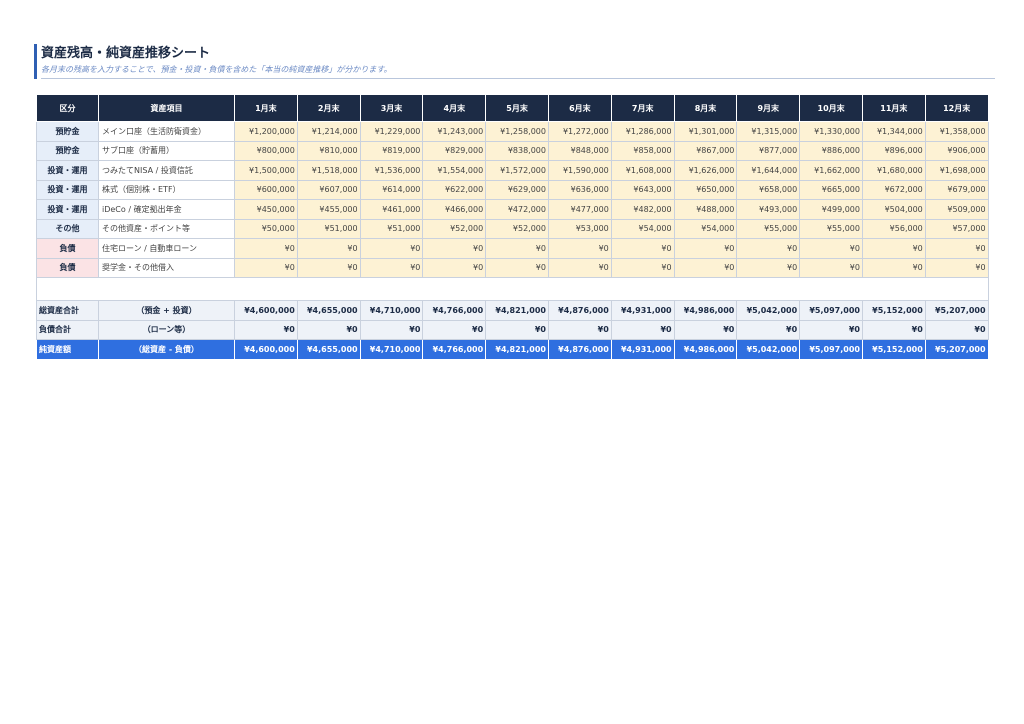  I want to click on value-input-cell: ¥488,000, so click(705, 209).